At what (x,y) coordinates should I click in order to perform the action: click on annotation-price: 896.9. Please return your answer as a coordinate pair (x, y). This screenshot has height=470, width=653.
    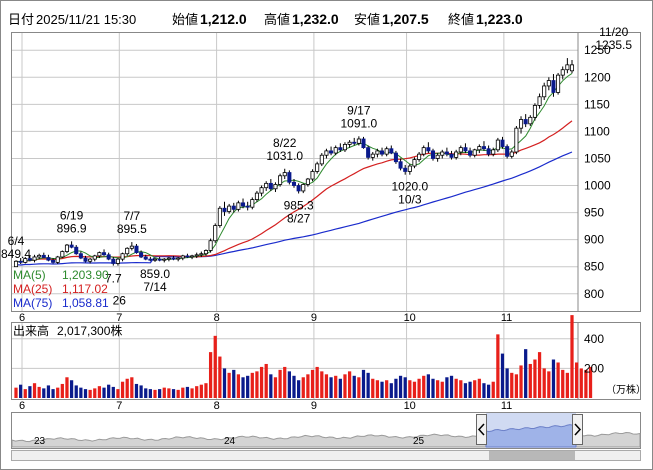
    Looking at the image, I should click on (72, 228).